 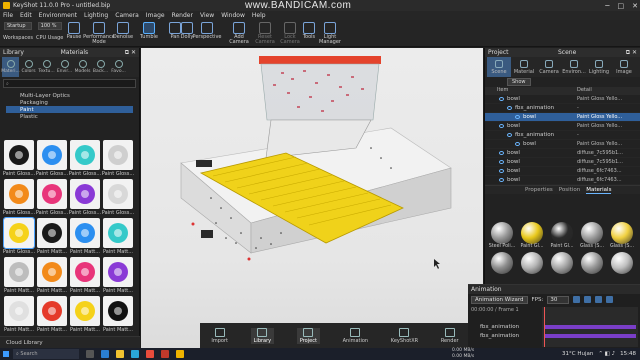 What do you see at coordinates (262, 335) in the screenshot?
I see `library-button: Library` at bounding box center [262, 335].